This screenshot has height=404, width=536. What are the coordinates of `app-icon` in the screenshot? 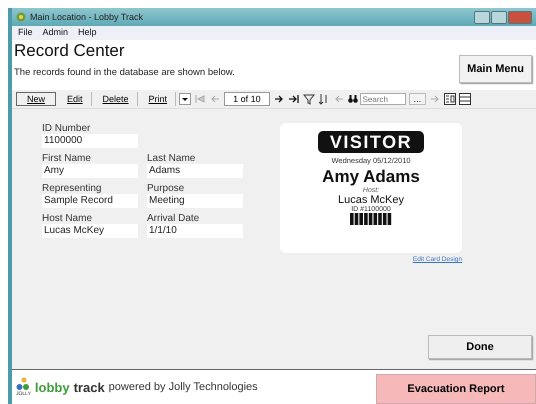 It's located at (21, 17).